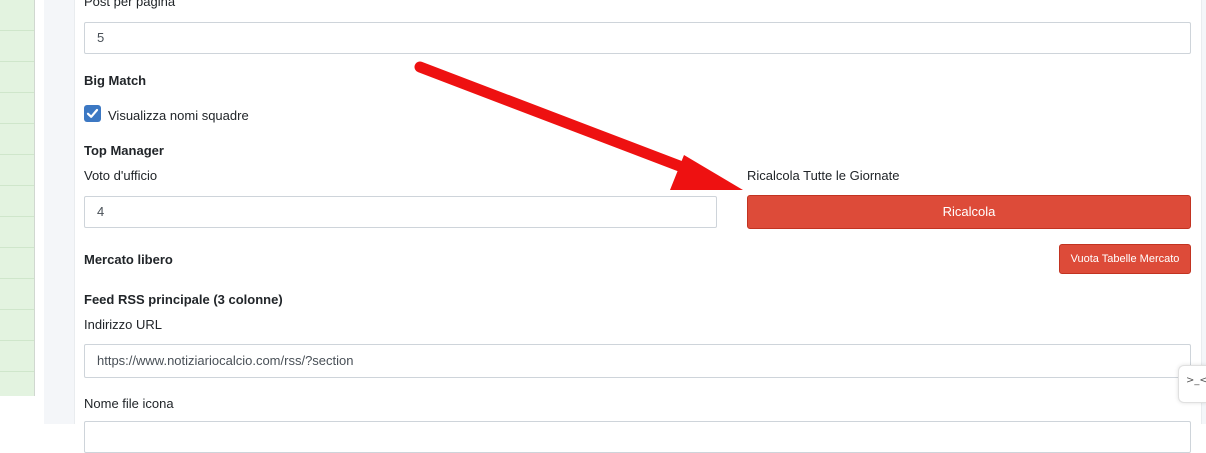  I want to click on floating-widget: >_<, so click(1192, 384).